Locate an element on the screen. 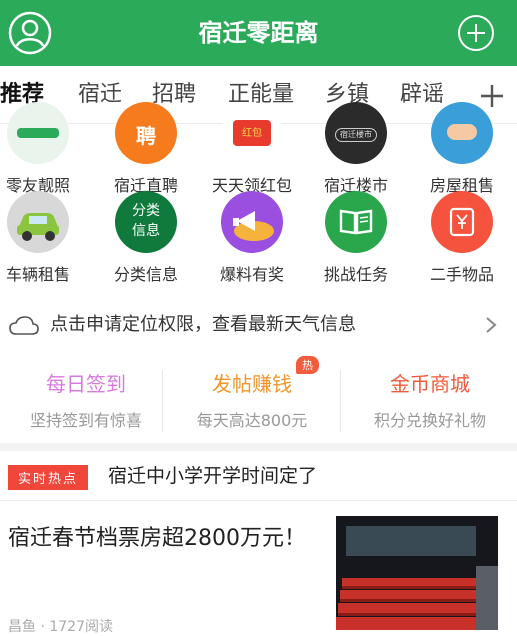 This screenshot has width=517, height=636. job-icon: 聘 is located at coordinates (146, 133).